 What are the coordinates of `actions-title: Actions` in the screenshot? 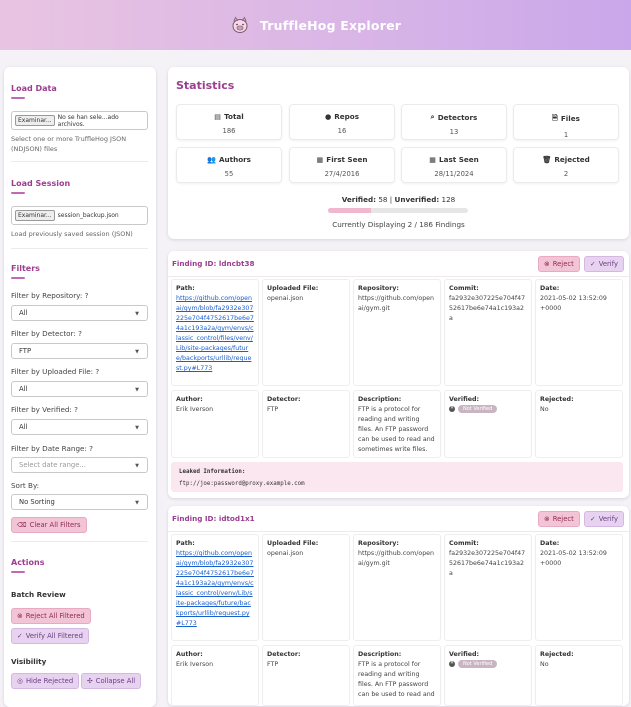 It's located at (28, 562).